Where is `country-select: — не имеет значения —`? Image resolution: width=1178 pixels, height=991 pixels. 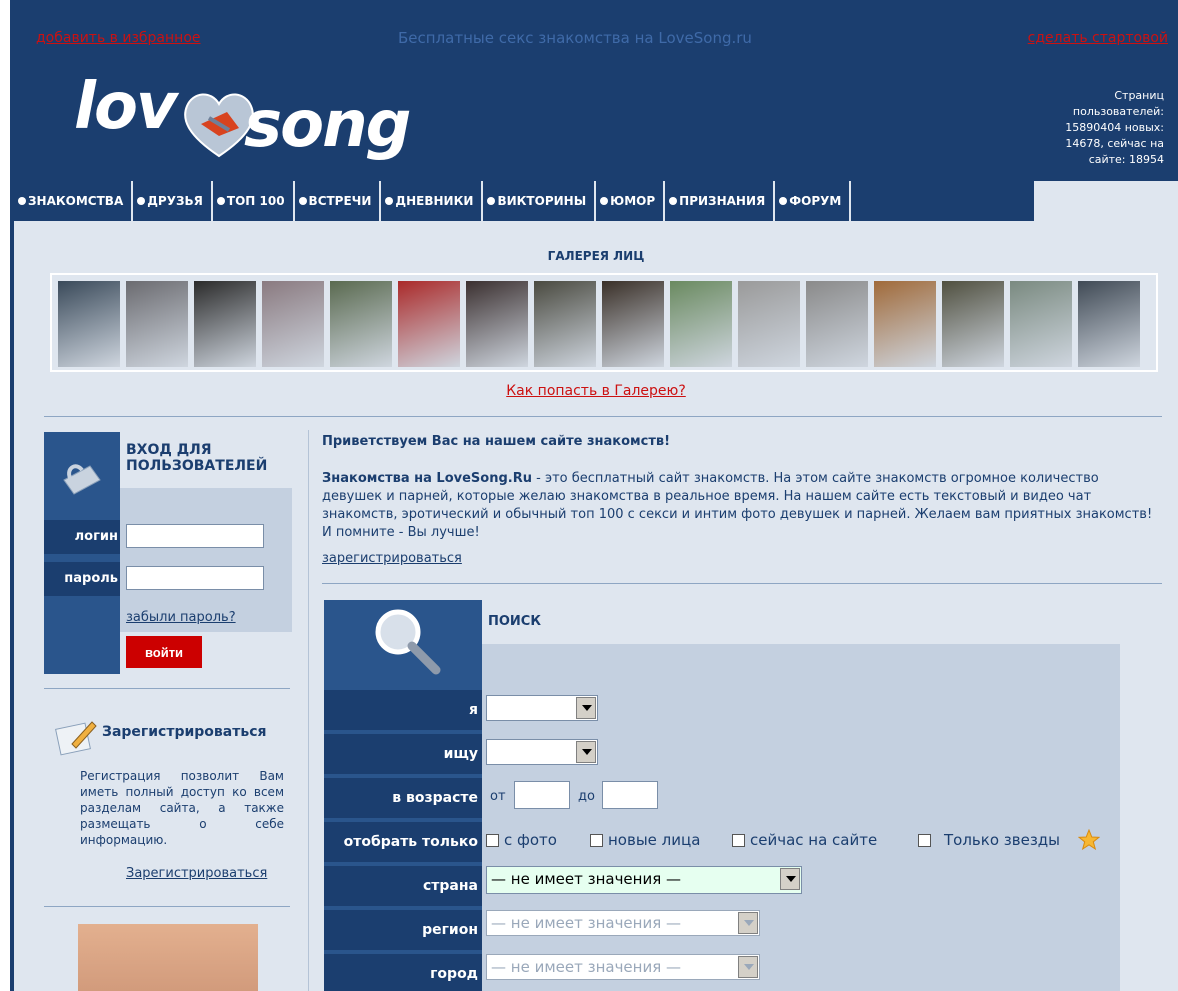
country-select: — не имеет значения — is located at coordinates (644, 880).